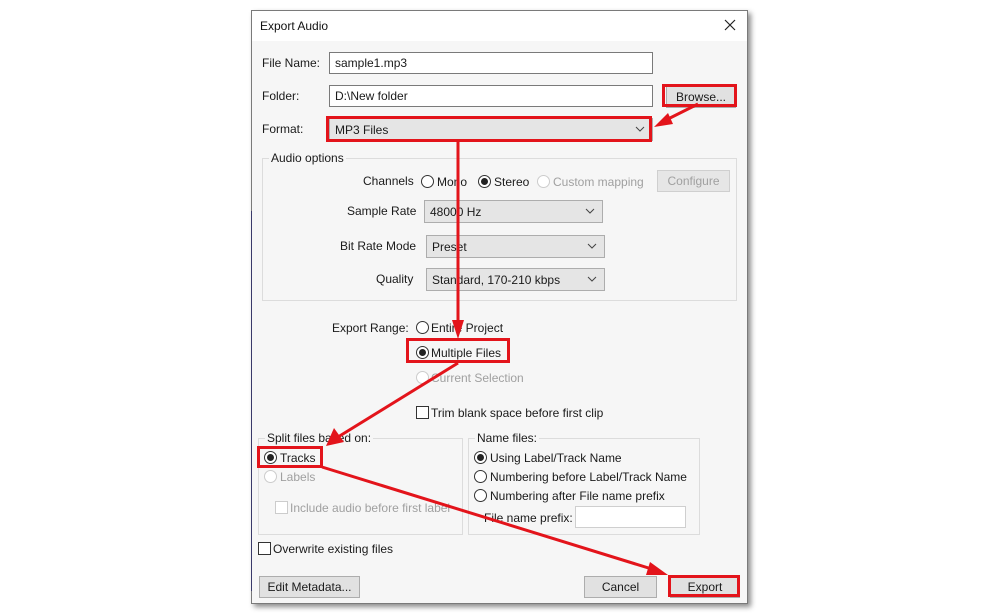  Describe the element at coordinates (333, 549) in the screenshot. I see `overwrite-label: Overwrite existing files` at that location.